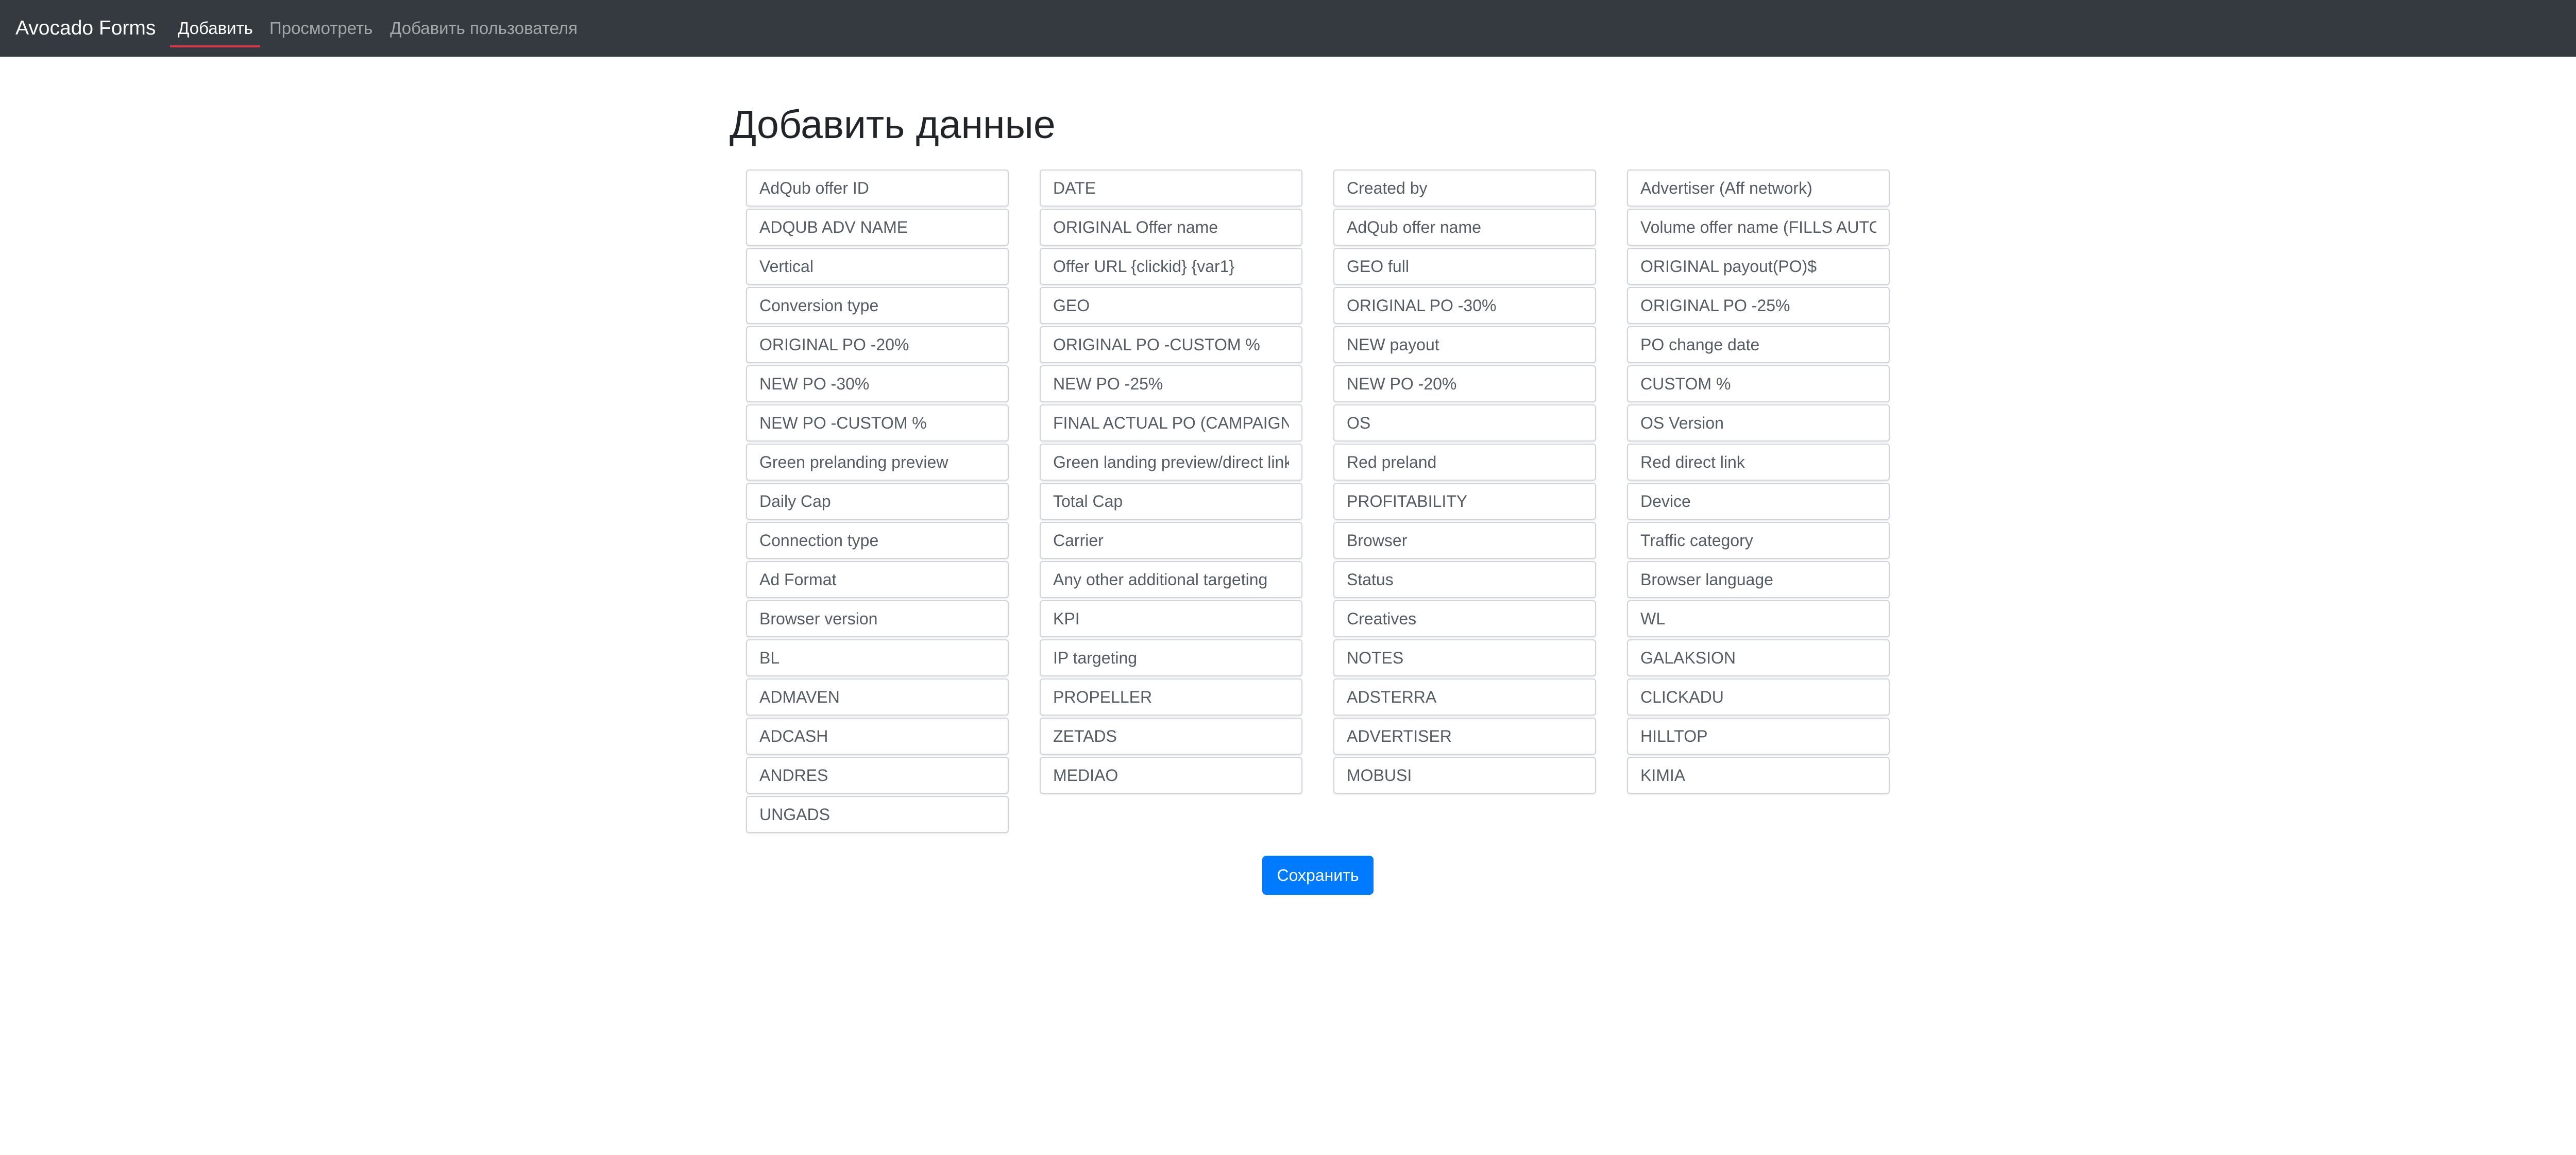 Image resolution: width=2576 pixels, height=1155 pixels. I want to click on form-field-col2-row8, so click(1171, 462).